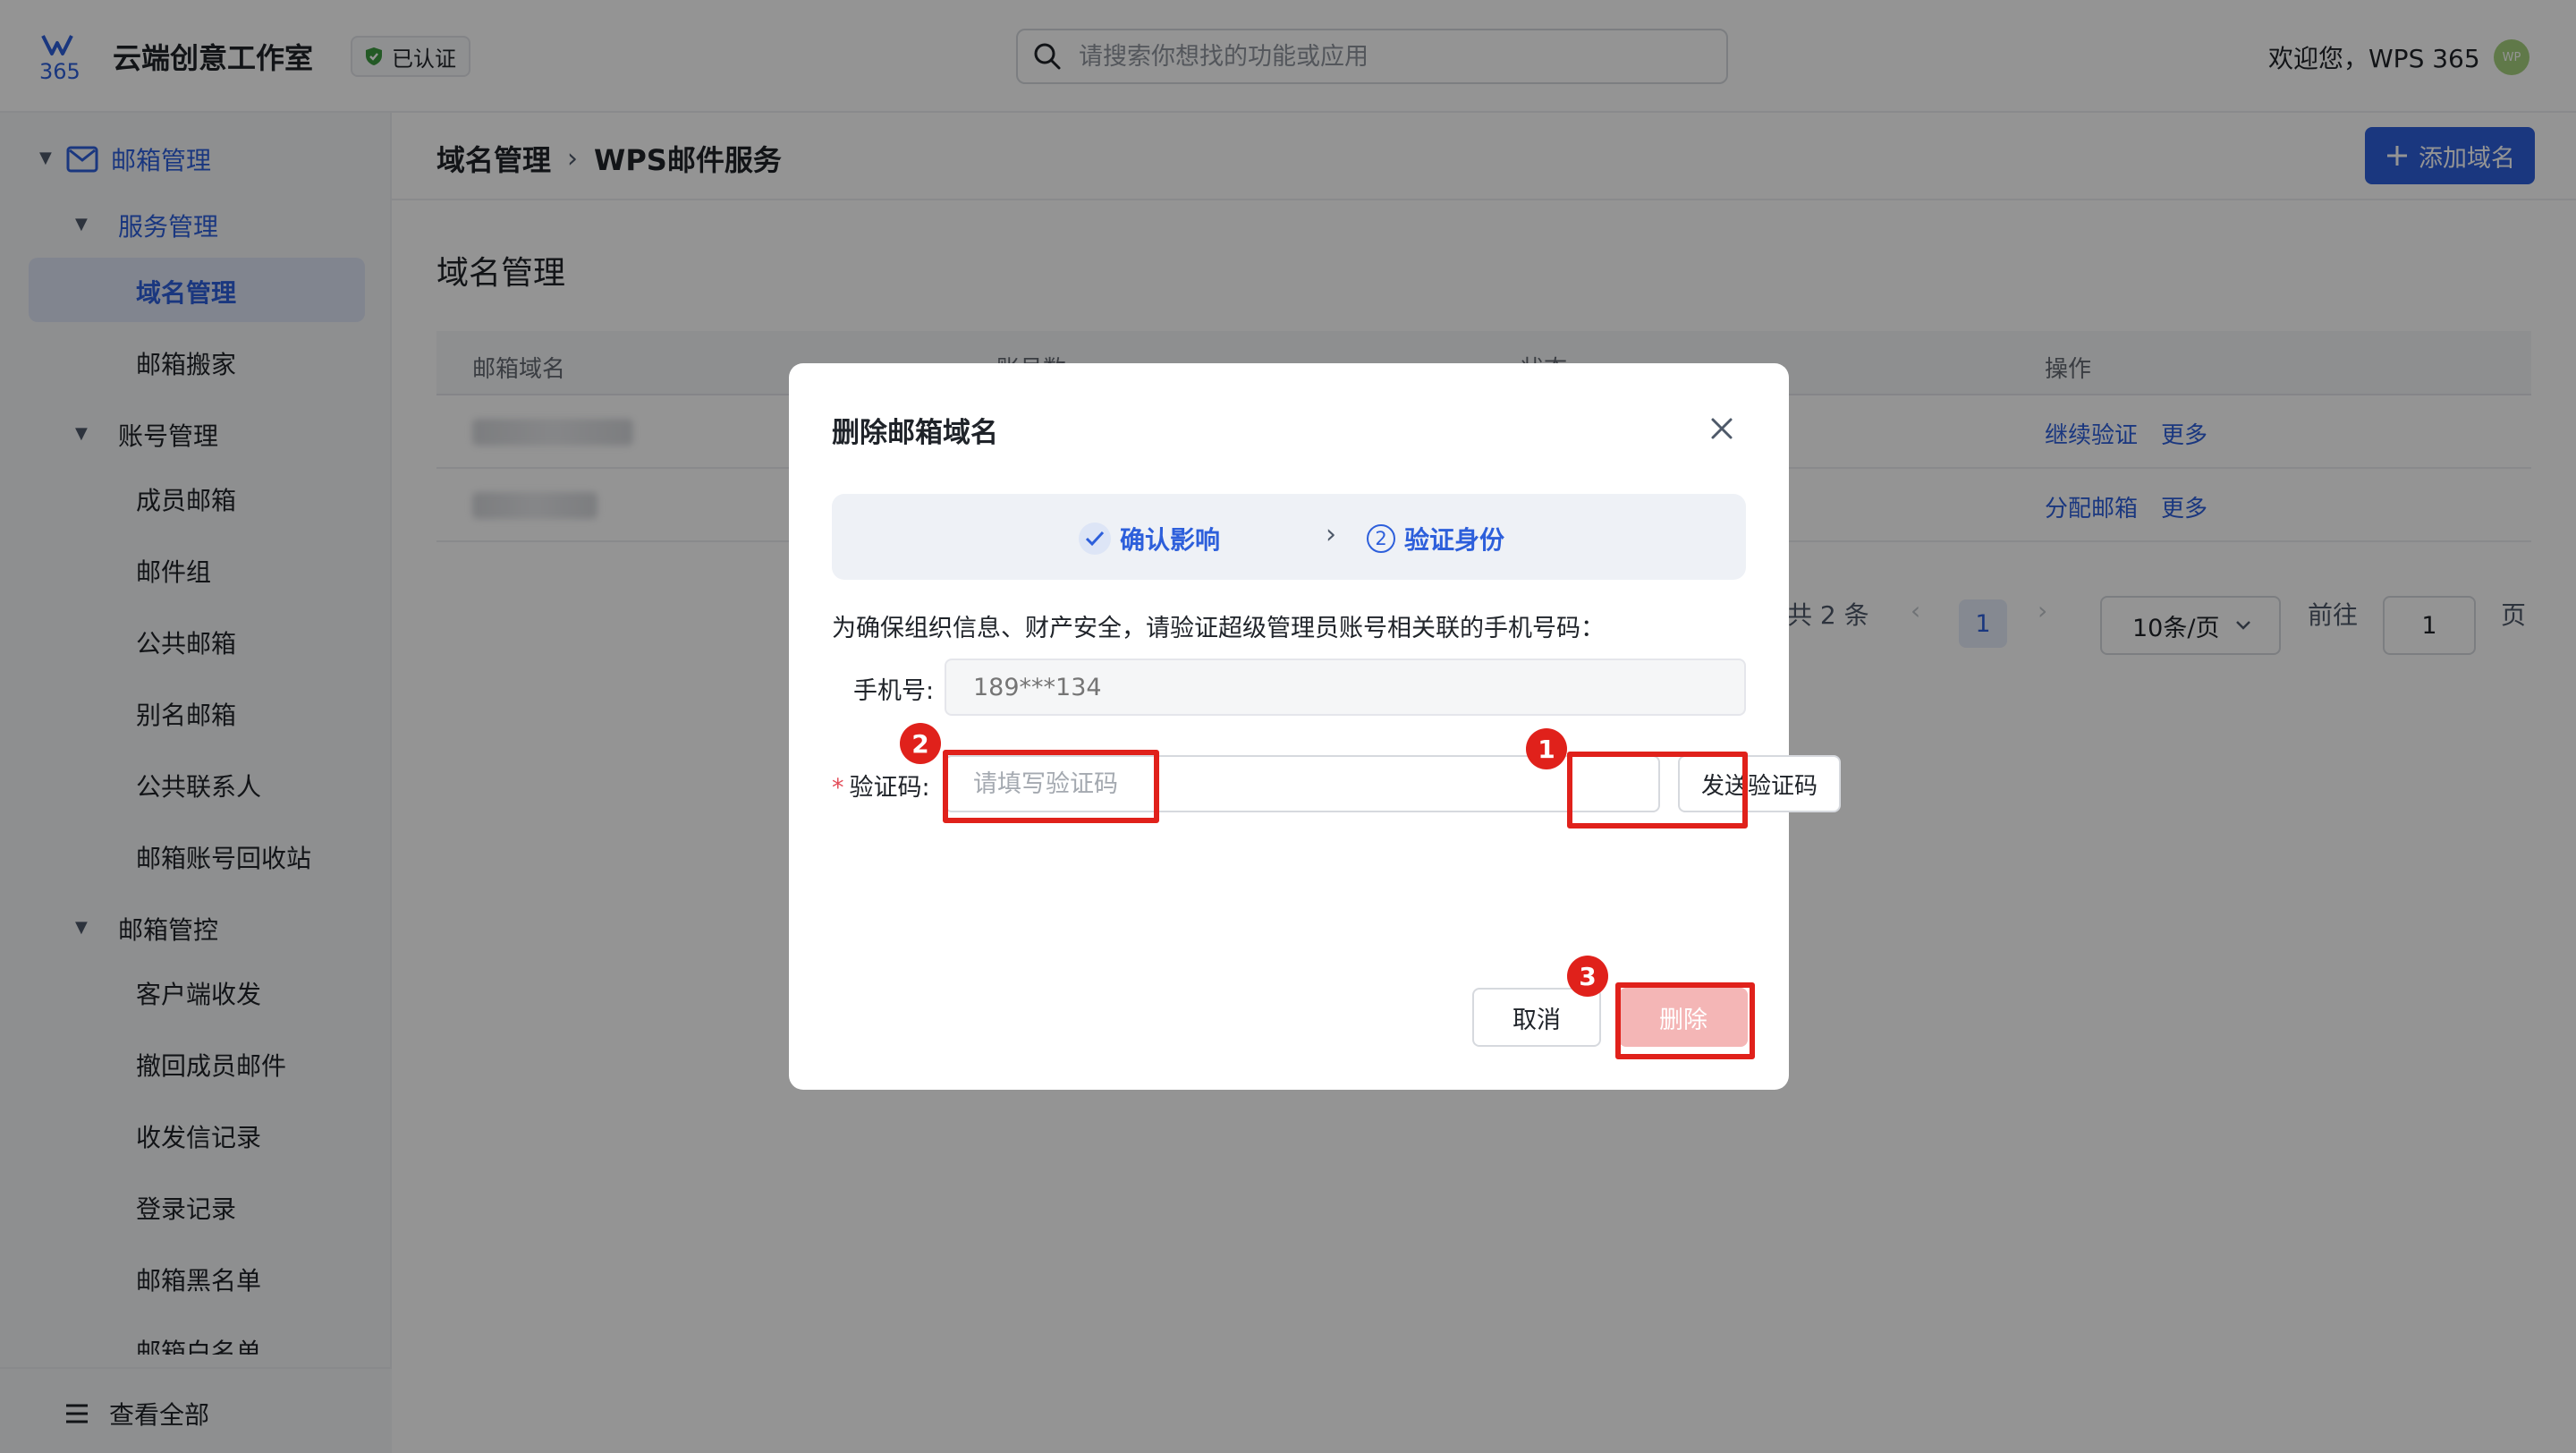 This screenshot has width=2576, height=1453. What do you see at coordinates (838, 788) in the screenshot?
I see `required-mark: *` at bounding box center [838, 788].